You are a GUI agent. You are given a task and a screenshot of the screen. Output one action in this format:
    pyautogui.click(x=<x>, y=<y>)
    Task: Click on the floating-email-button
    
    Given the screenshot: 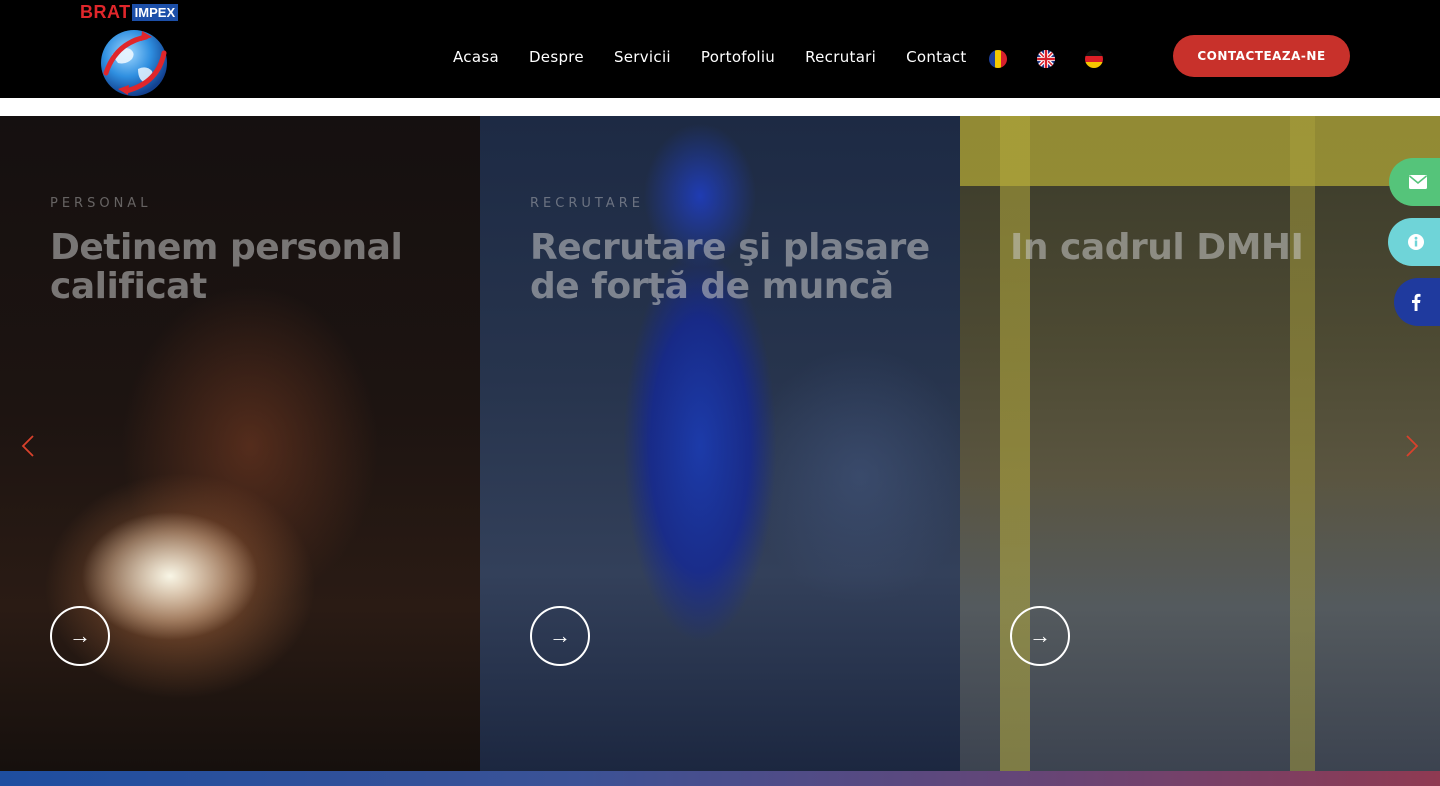 What is the action you would take?
    pyautogui.click(x=1414, y=182)
    